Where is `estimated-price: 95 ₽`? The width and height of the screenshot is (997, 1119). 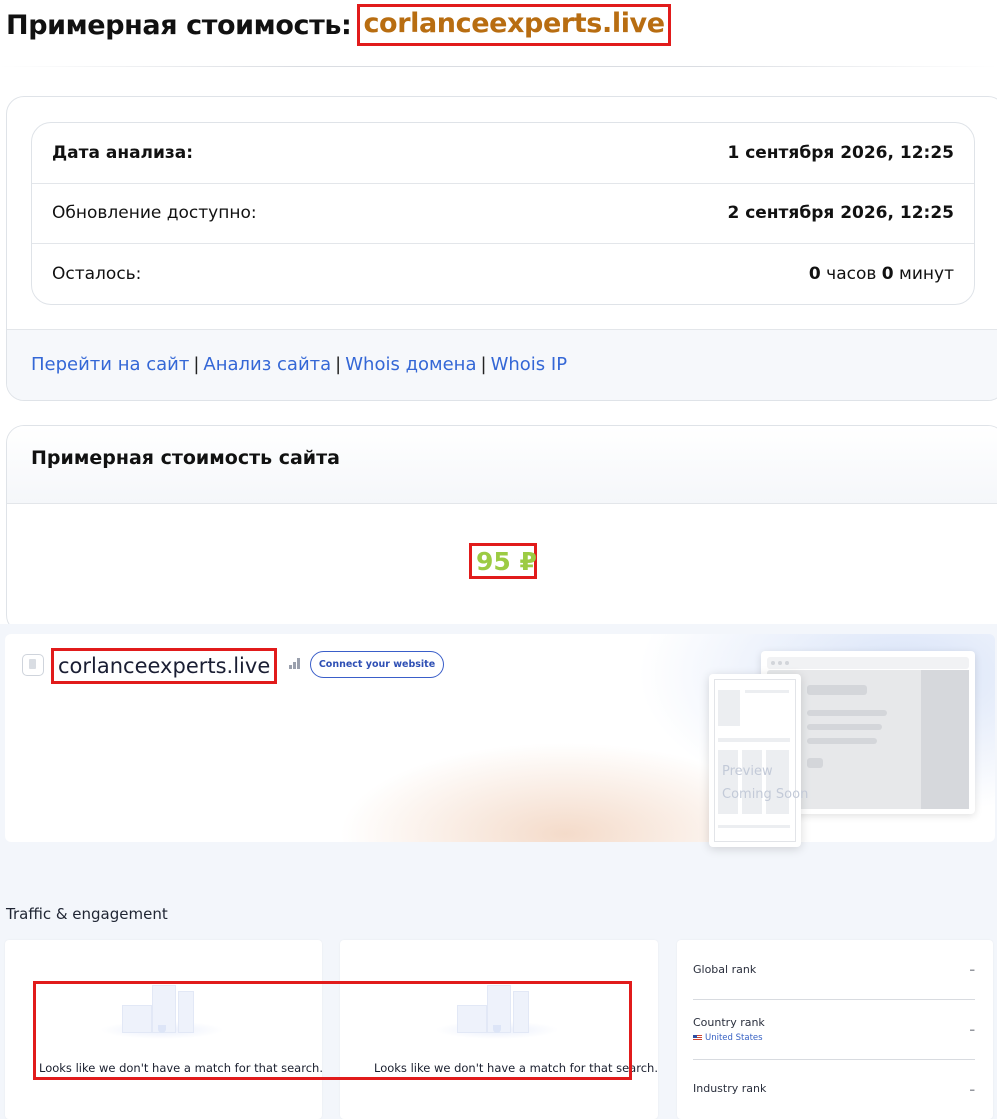 estimated-price: 95 ₽ is located at coordinates (506, 561).